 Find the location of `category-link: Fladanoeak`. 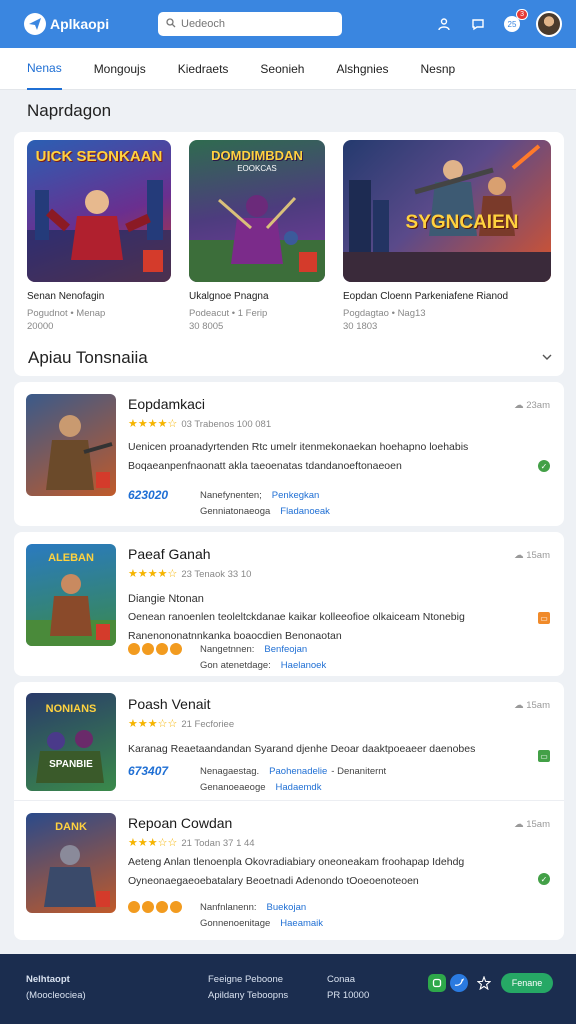

category-link: Fladanoeak is located at coordinates (305, 511).